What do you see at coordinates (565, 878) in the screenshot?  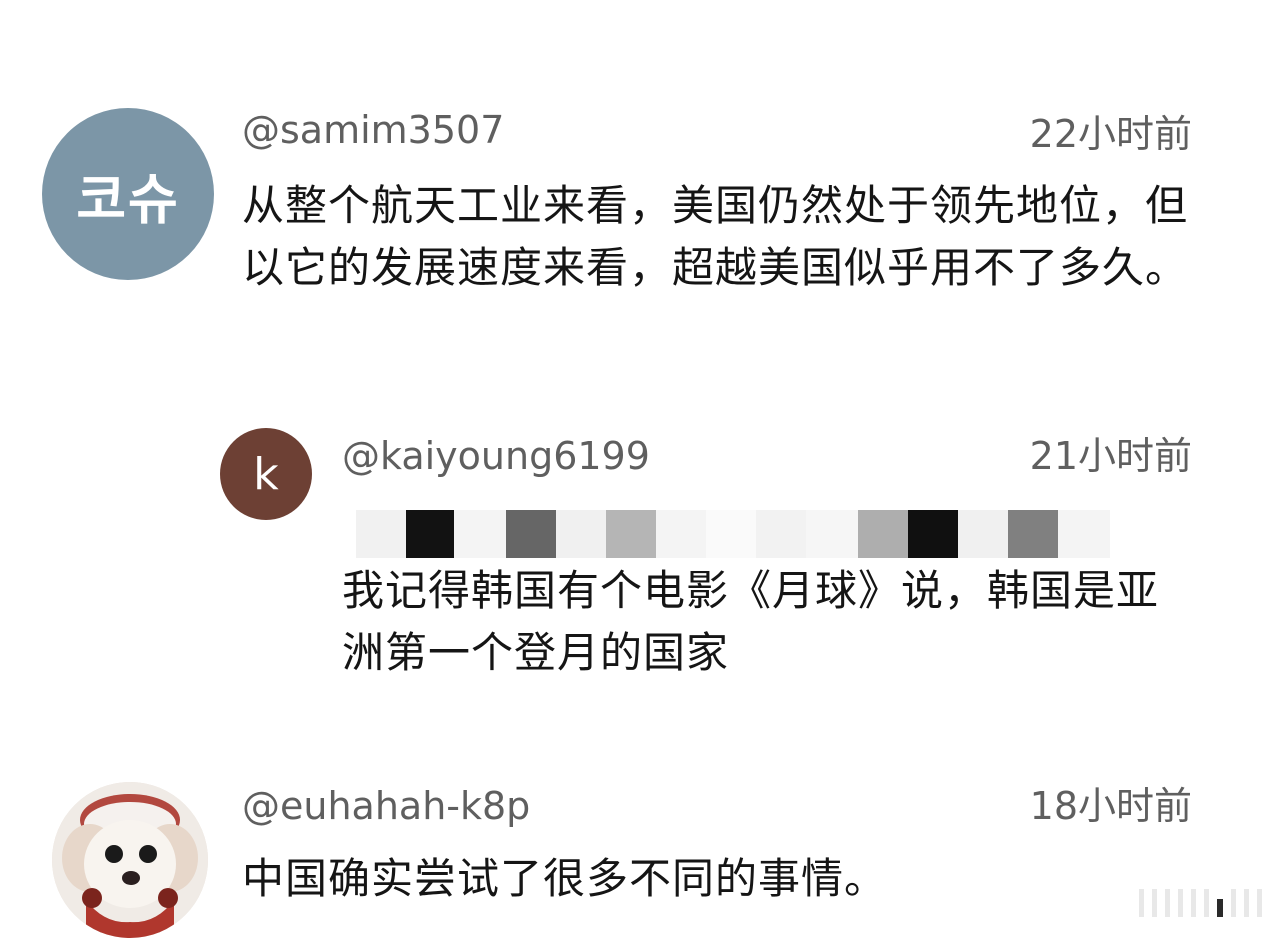 I see `comment-text: 中国确实尝试了很多不同的事情。` at bounding box center [565, 878].